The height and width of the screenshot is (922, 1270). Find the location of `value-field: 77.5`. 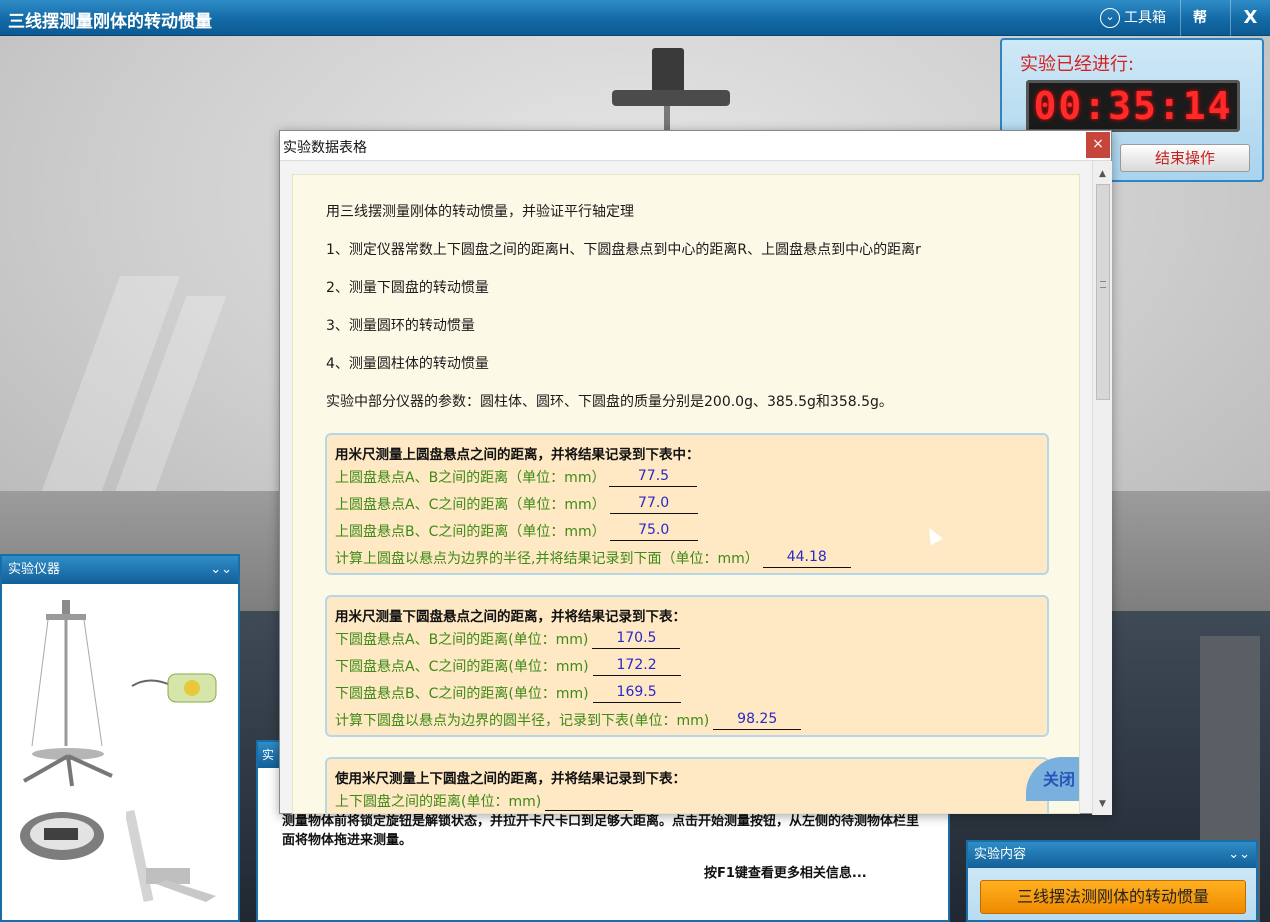

value-field: 77.5 is located at coordinates (653, 477).